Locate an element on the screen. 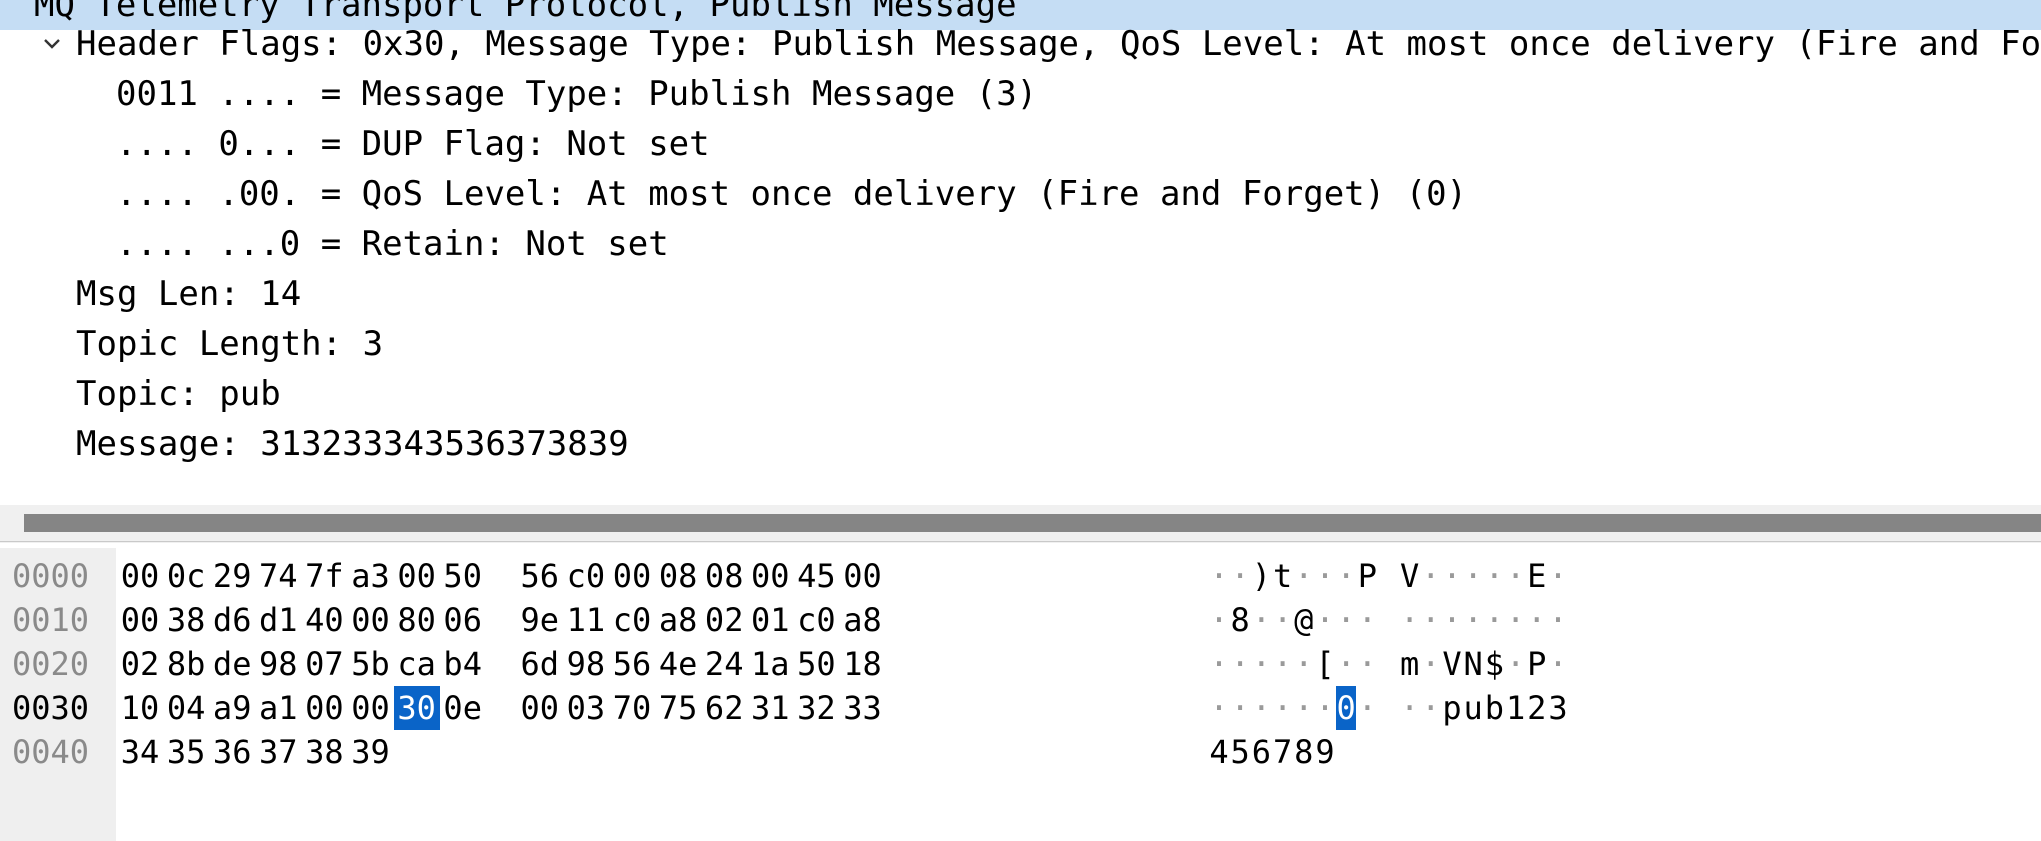 This screenshot has height=841, width=2041. hex-byte: 32 is located at coordinates (816, 708).